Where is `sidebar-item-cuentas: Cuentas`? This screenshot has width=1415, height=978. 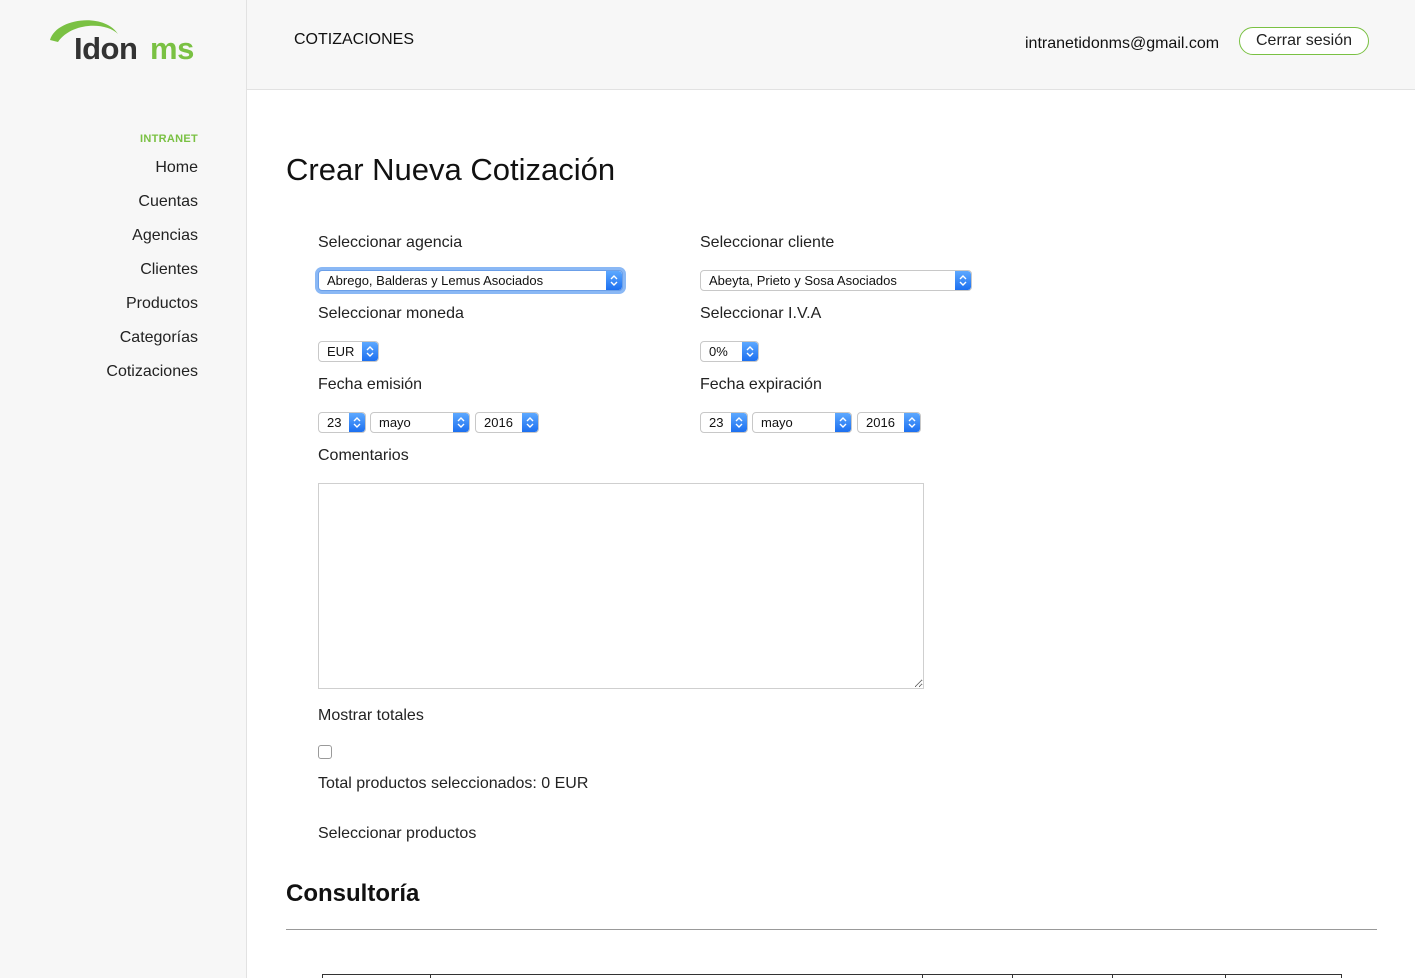
sidebar-item-cuentas: Cuentas is located at coordinates (152, 208).